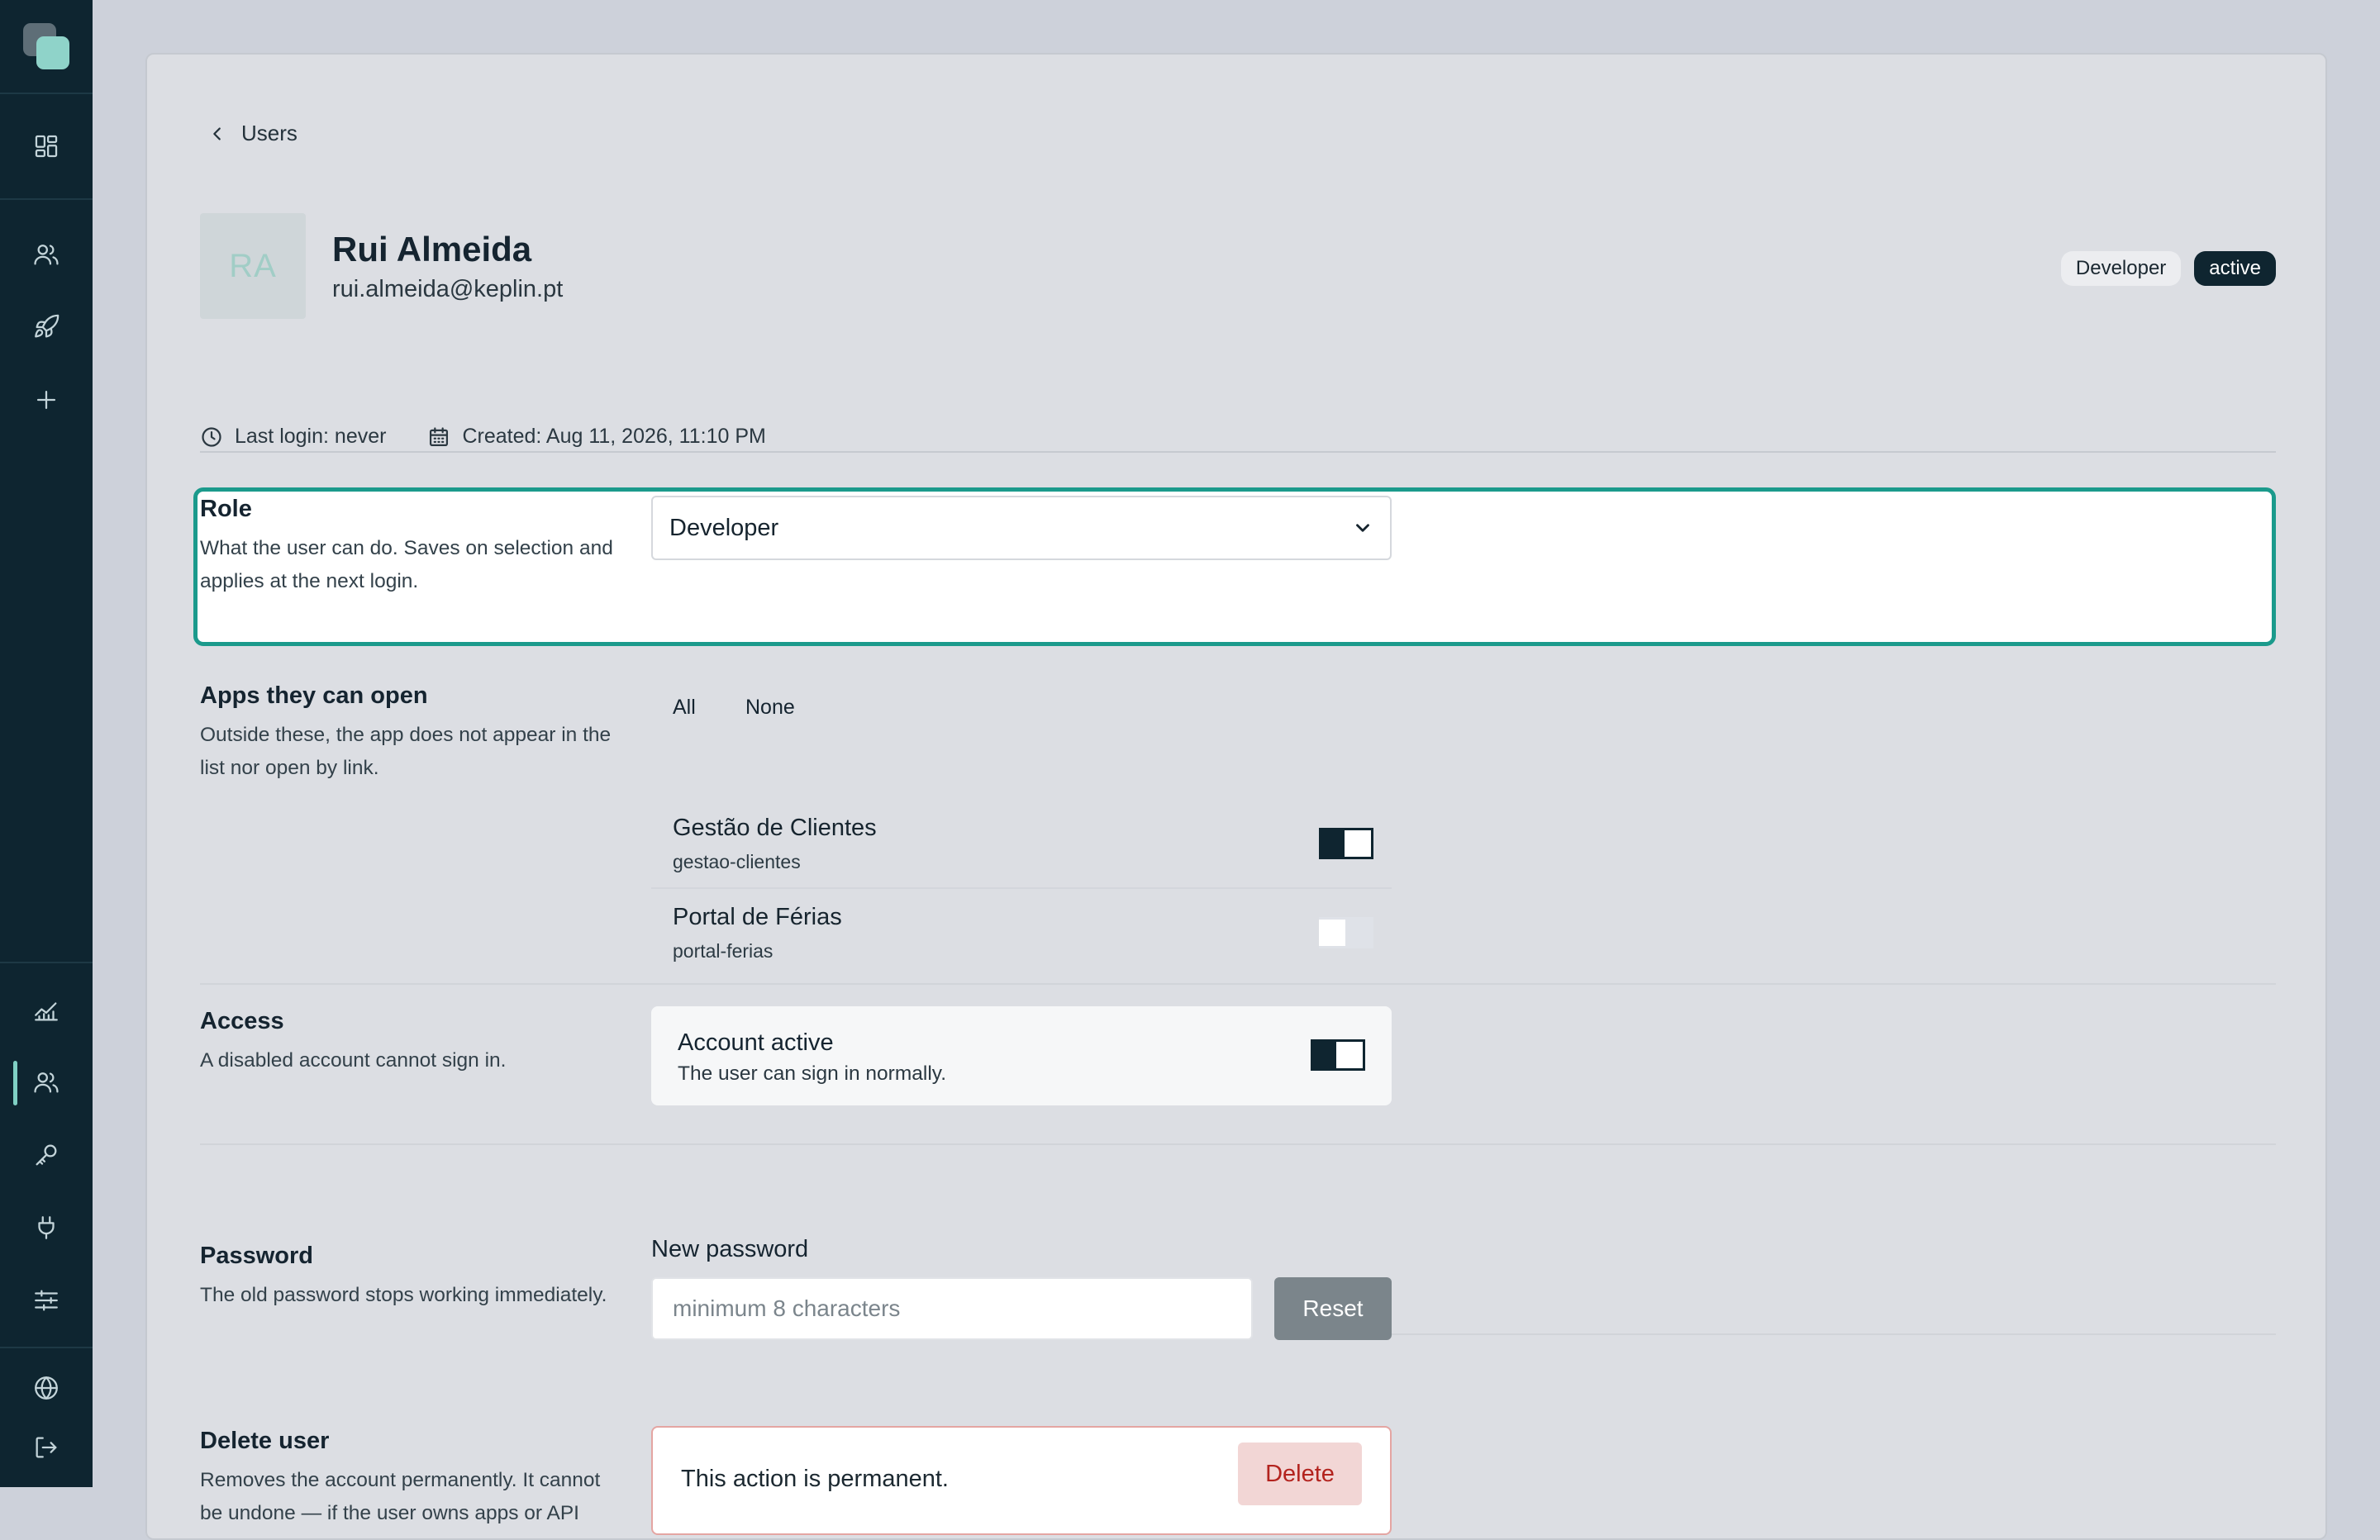  I want to click on badge-group: Developer active, so click(2168, 268).